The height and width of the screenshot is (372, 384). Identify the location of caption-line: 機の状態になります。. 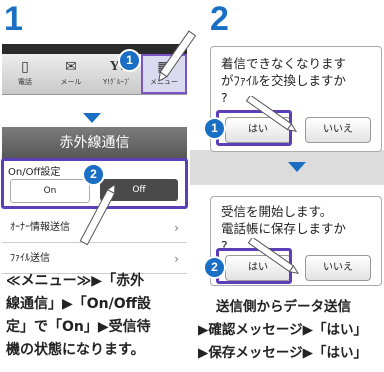
(75, 350).